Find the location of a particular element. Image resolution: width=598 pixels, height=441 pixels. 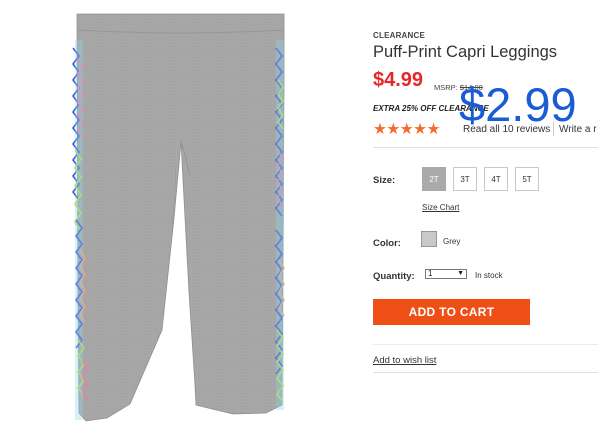

color-name: Grey is located at coordinates (452, 241).